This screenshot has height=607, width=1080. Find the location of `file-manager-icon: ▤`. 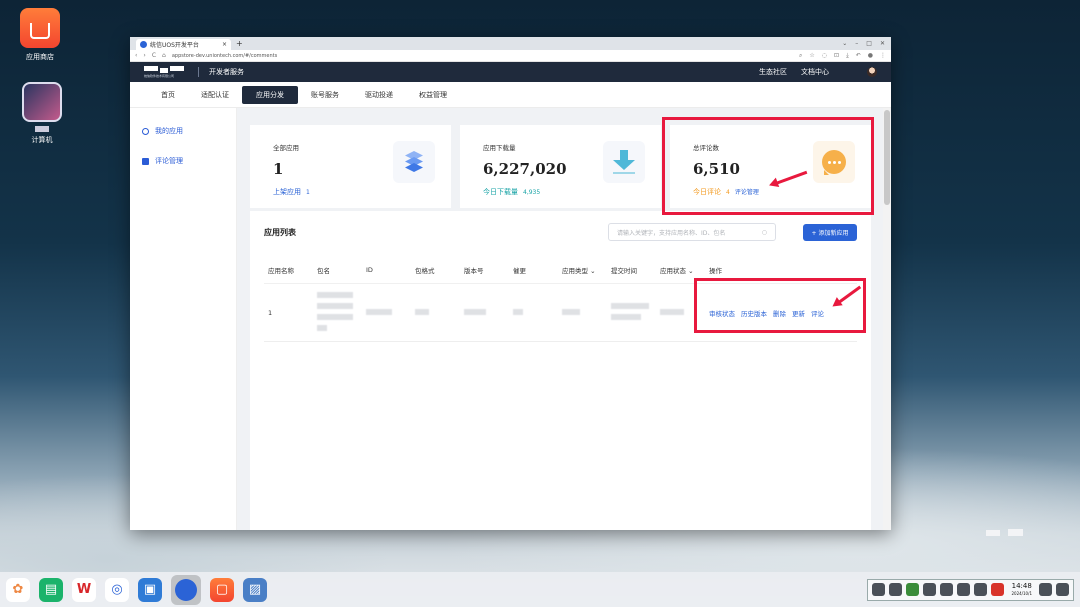

file-manager-icon: ▤ is located at coordinates (51, 589).